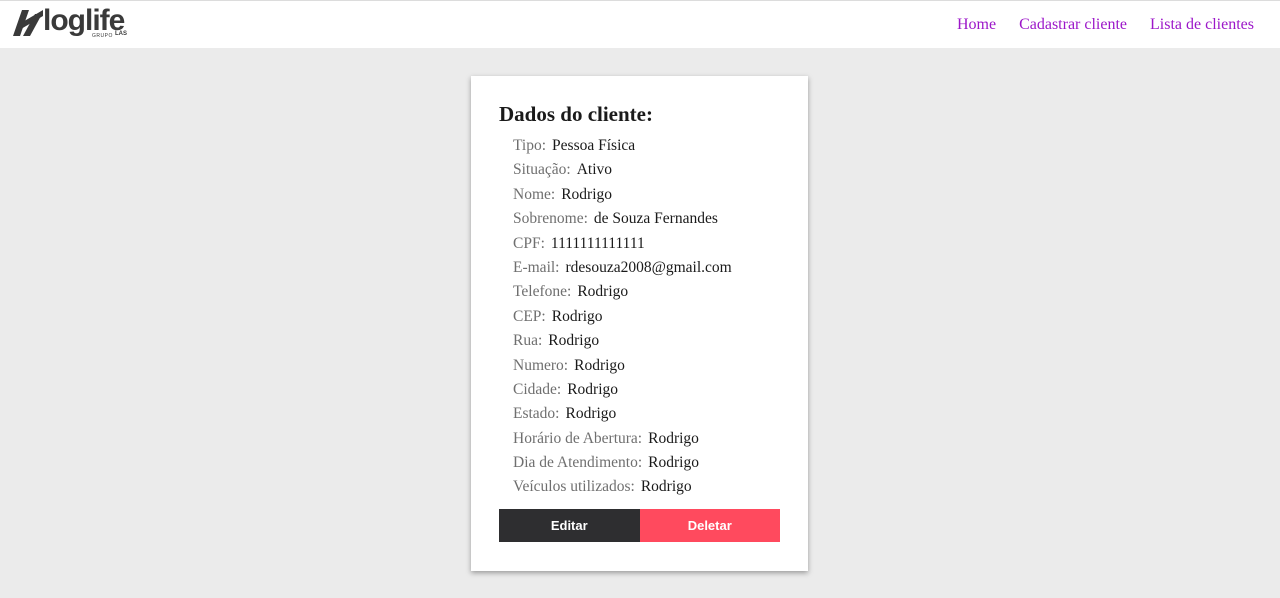 Image resolution: width=1280 pixels, height=598 pixels. I want to click on field-email: E-mail: rdesouza2008@gmail.com, so click(622, 270).